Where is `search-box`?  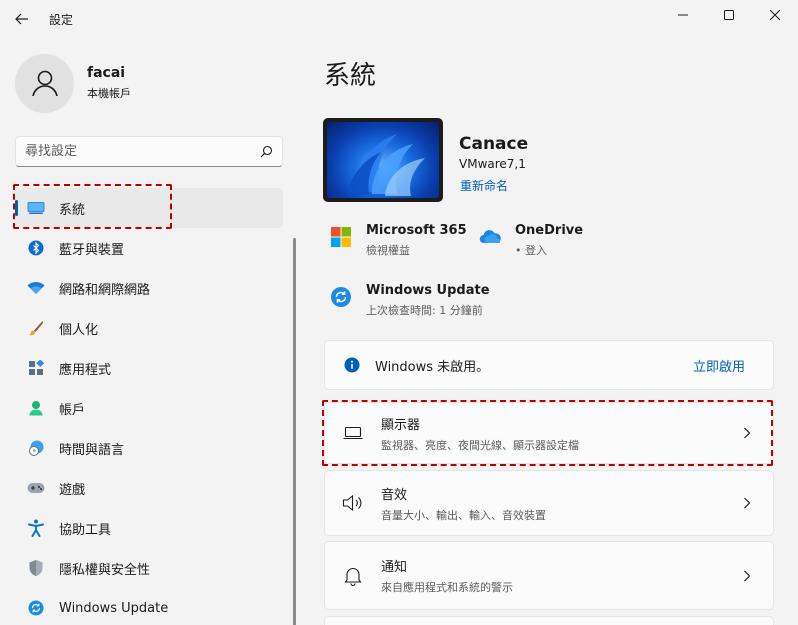 search-box is located at coordinates (149, 151).